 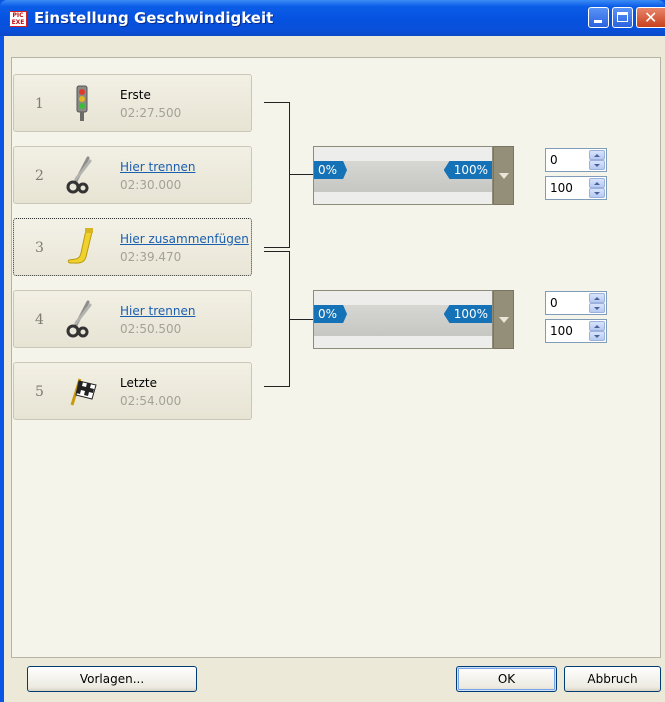 What do you see at coordinates (135, 95) in the screenshot?
I see `stop-name: Erste` at bounding box center [135, 95].